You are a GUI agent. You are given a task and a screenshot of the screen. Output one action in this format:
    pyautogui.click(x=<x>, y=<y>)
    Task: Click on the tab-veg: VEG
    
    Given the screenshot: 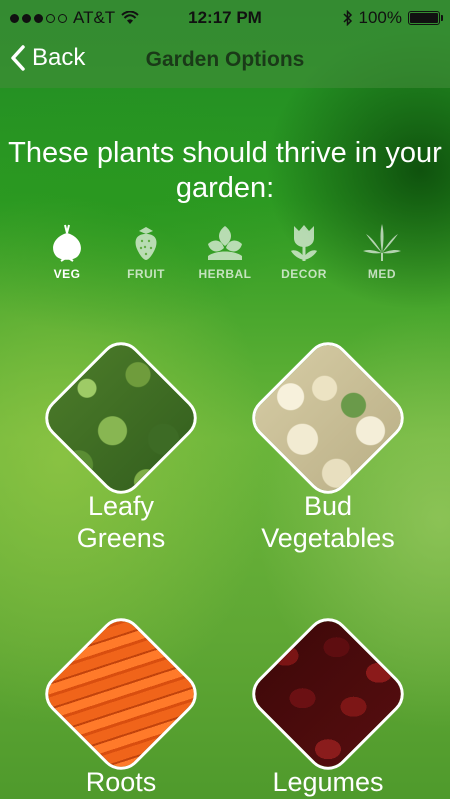 What is the action you would take?
    pyautogui.click(x=67, y=251)
    